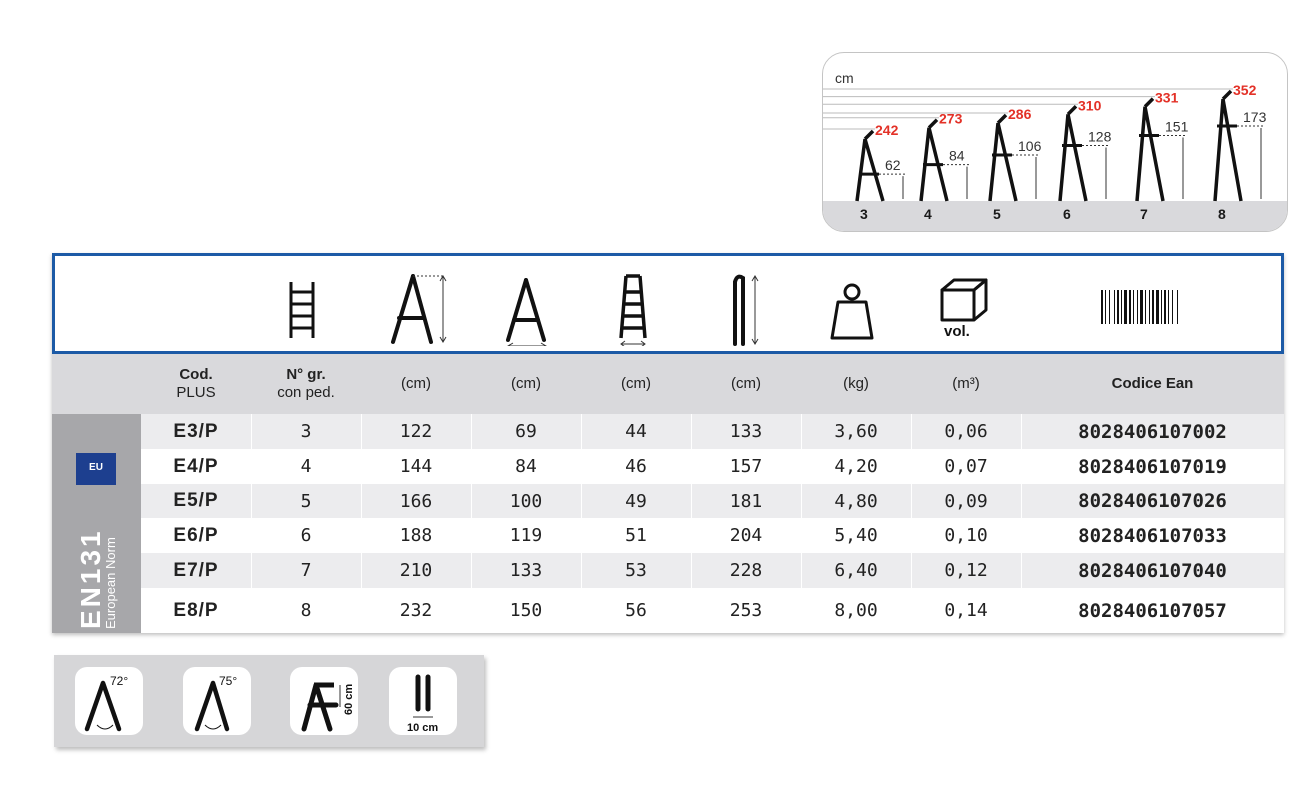 This screenshot has width=1309, height=799. What do you see at coordinates (416, 570) in the screenshot?
I see `table-cell: 210` at bounding box center [416, 570].